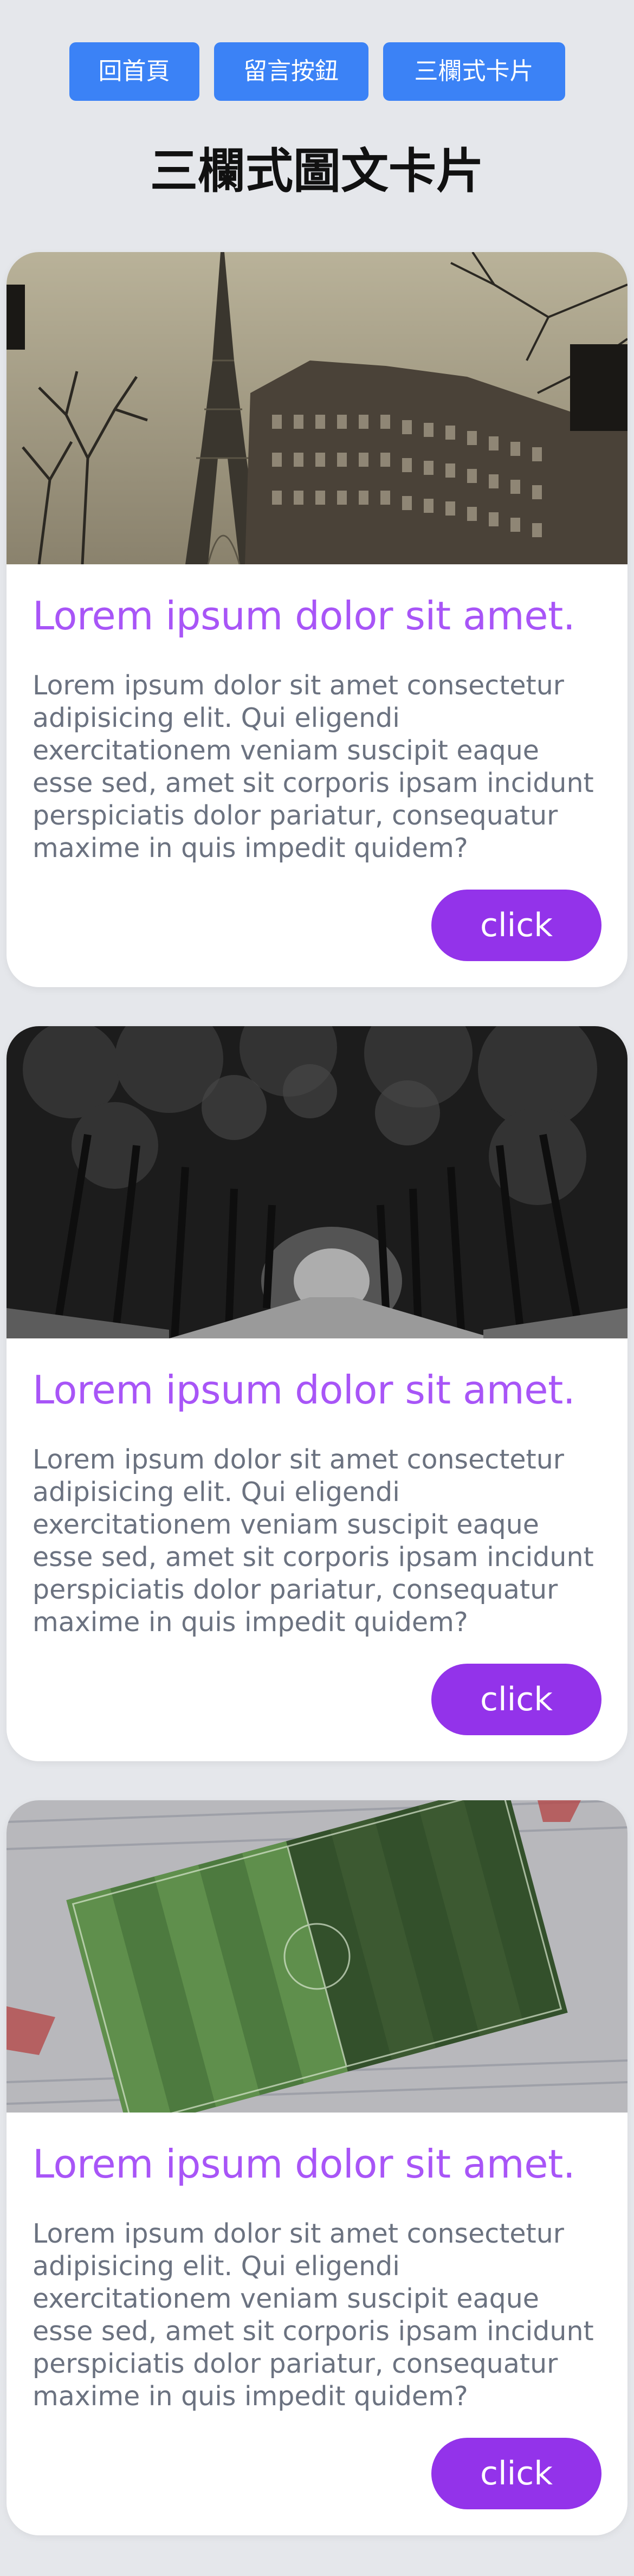 This screenshot has width=634, height=2576. Describe the element at coordinates (291, 71) in the screenshot. I see `message-button: 留言按鈕` at that location.